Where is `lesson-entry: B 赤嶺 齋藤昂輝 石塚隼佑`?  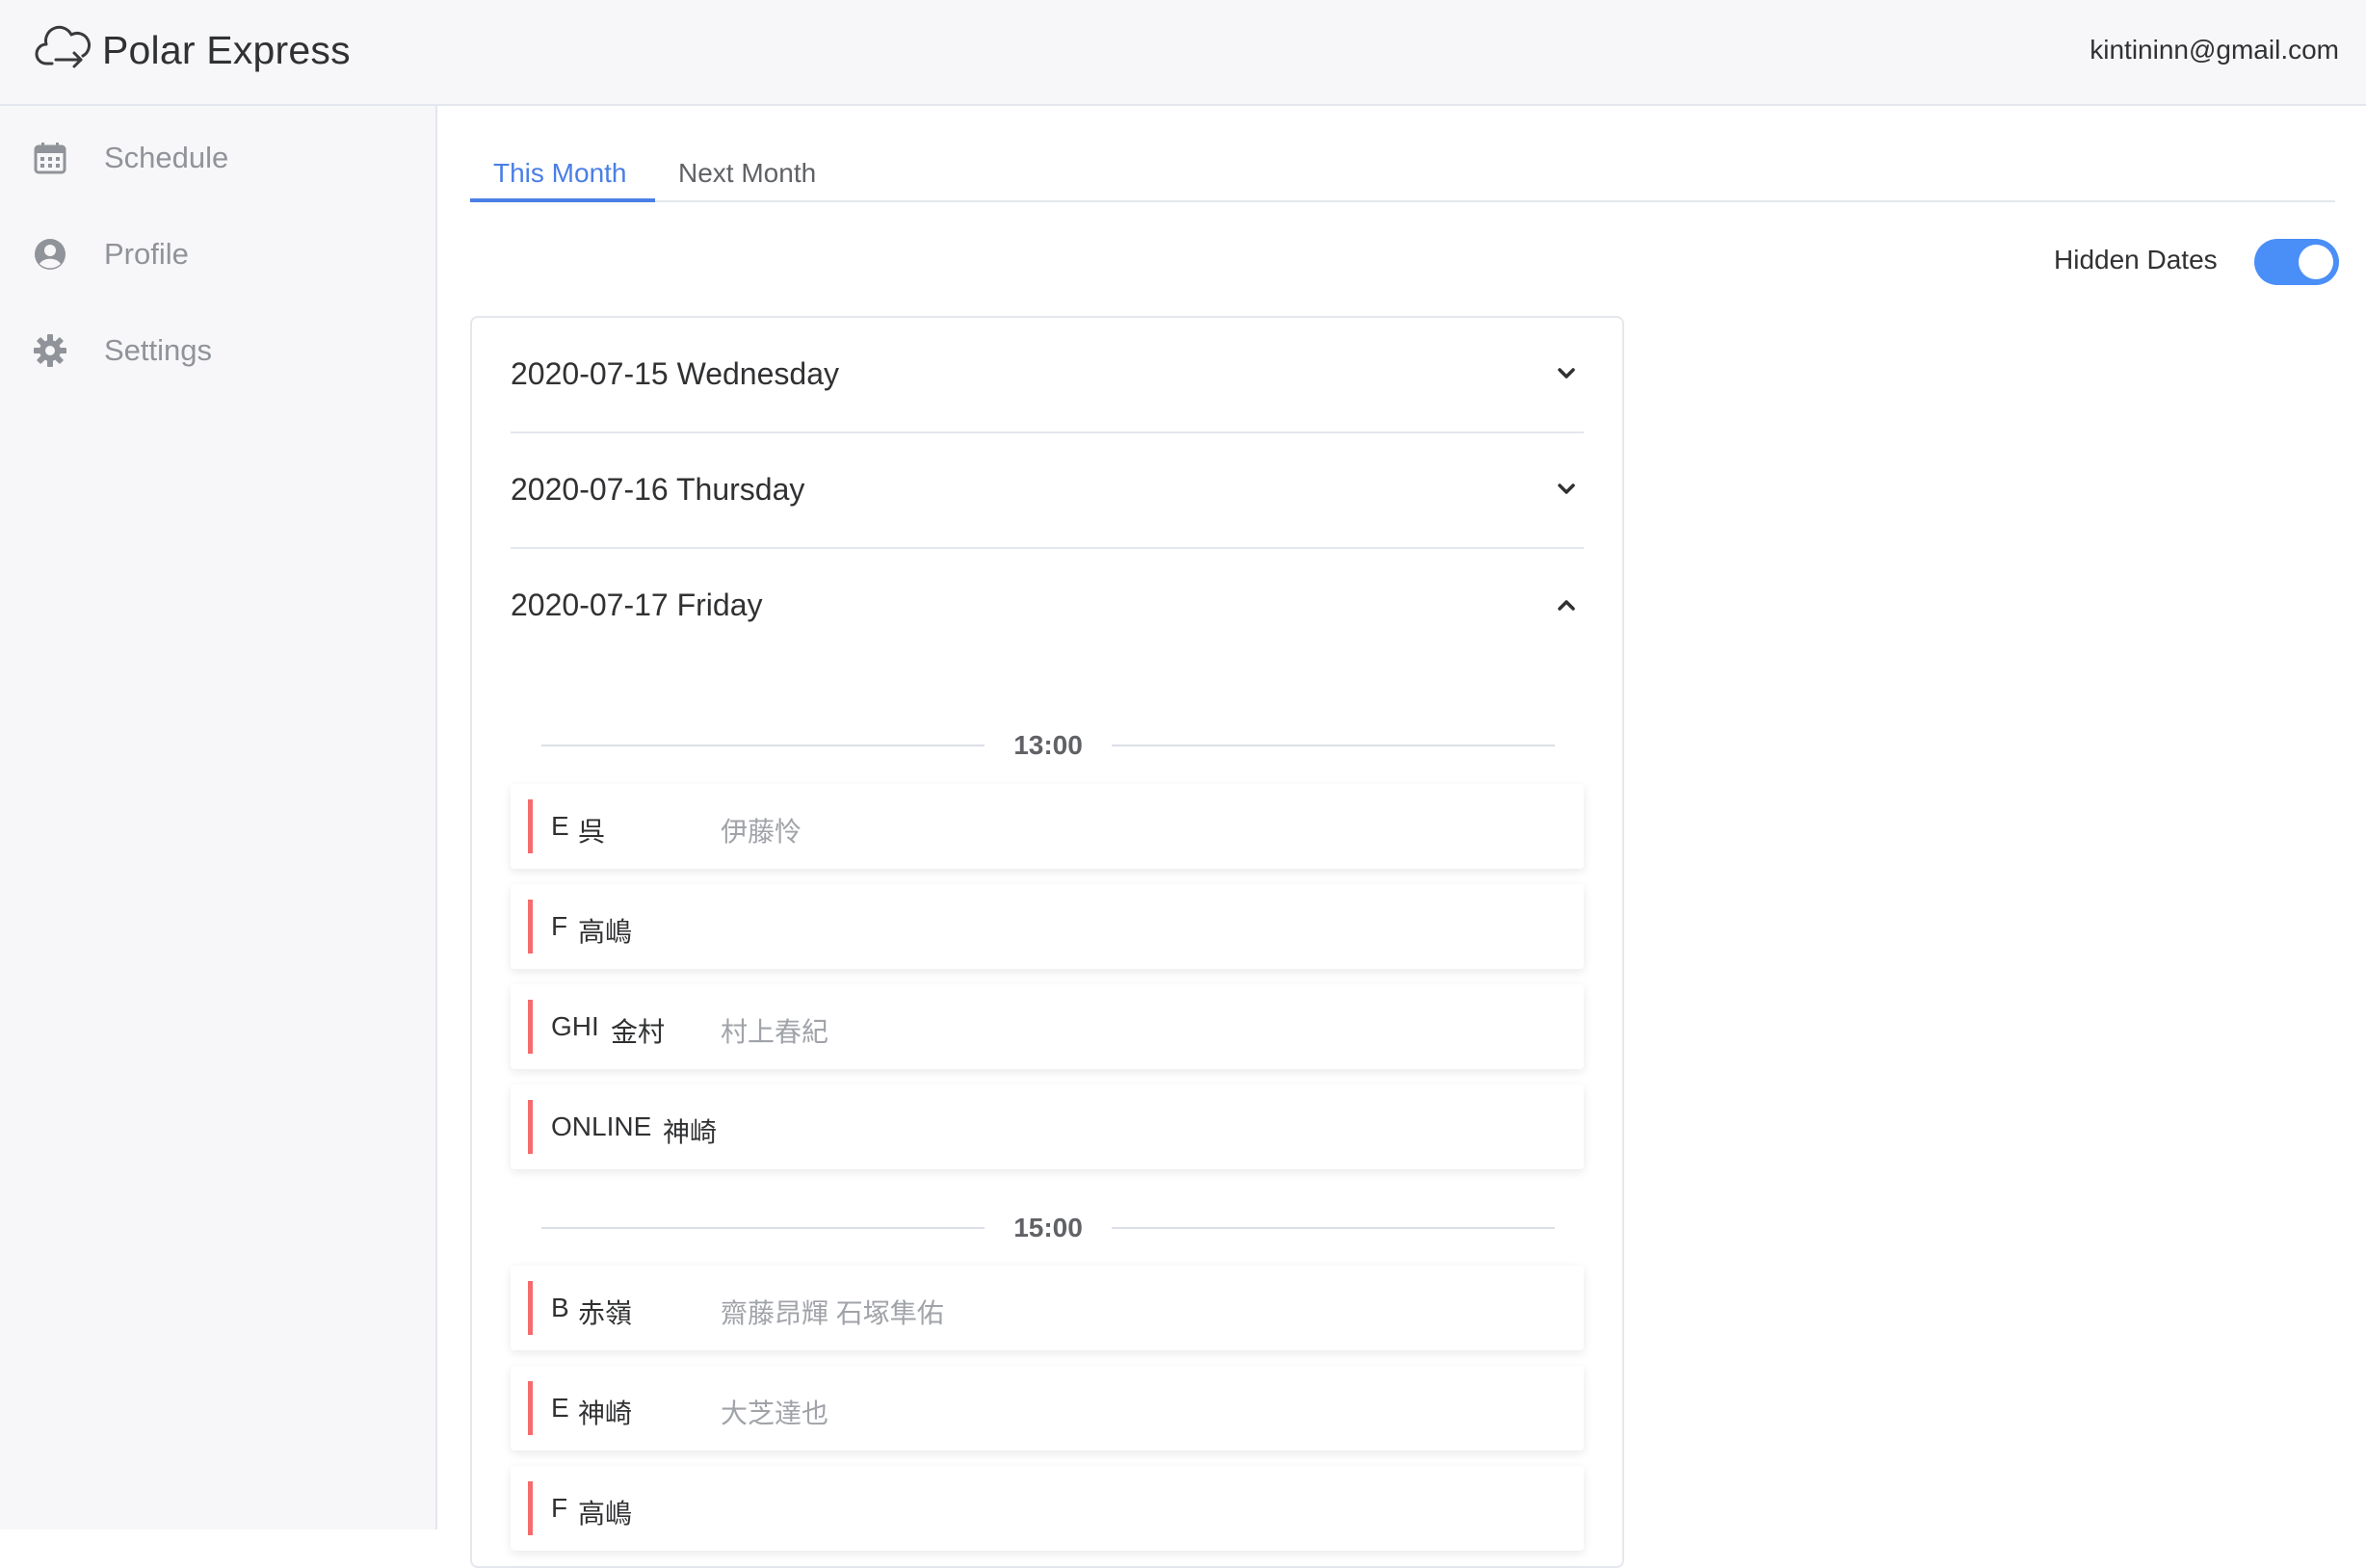 lesson-entry: B 赤嶺 齋藤昂輝 石塚隼佑 is located at coordinates (1047, 1308).